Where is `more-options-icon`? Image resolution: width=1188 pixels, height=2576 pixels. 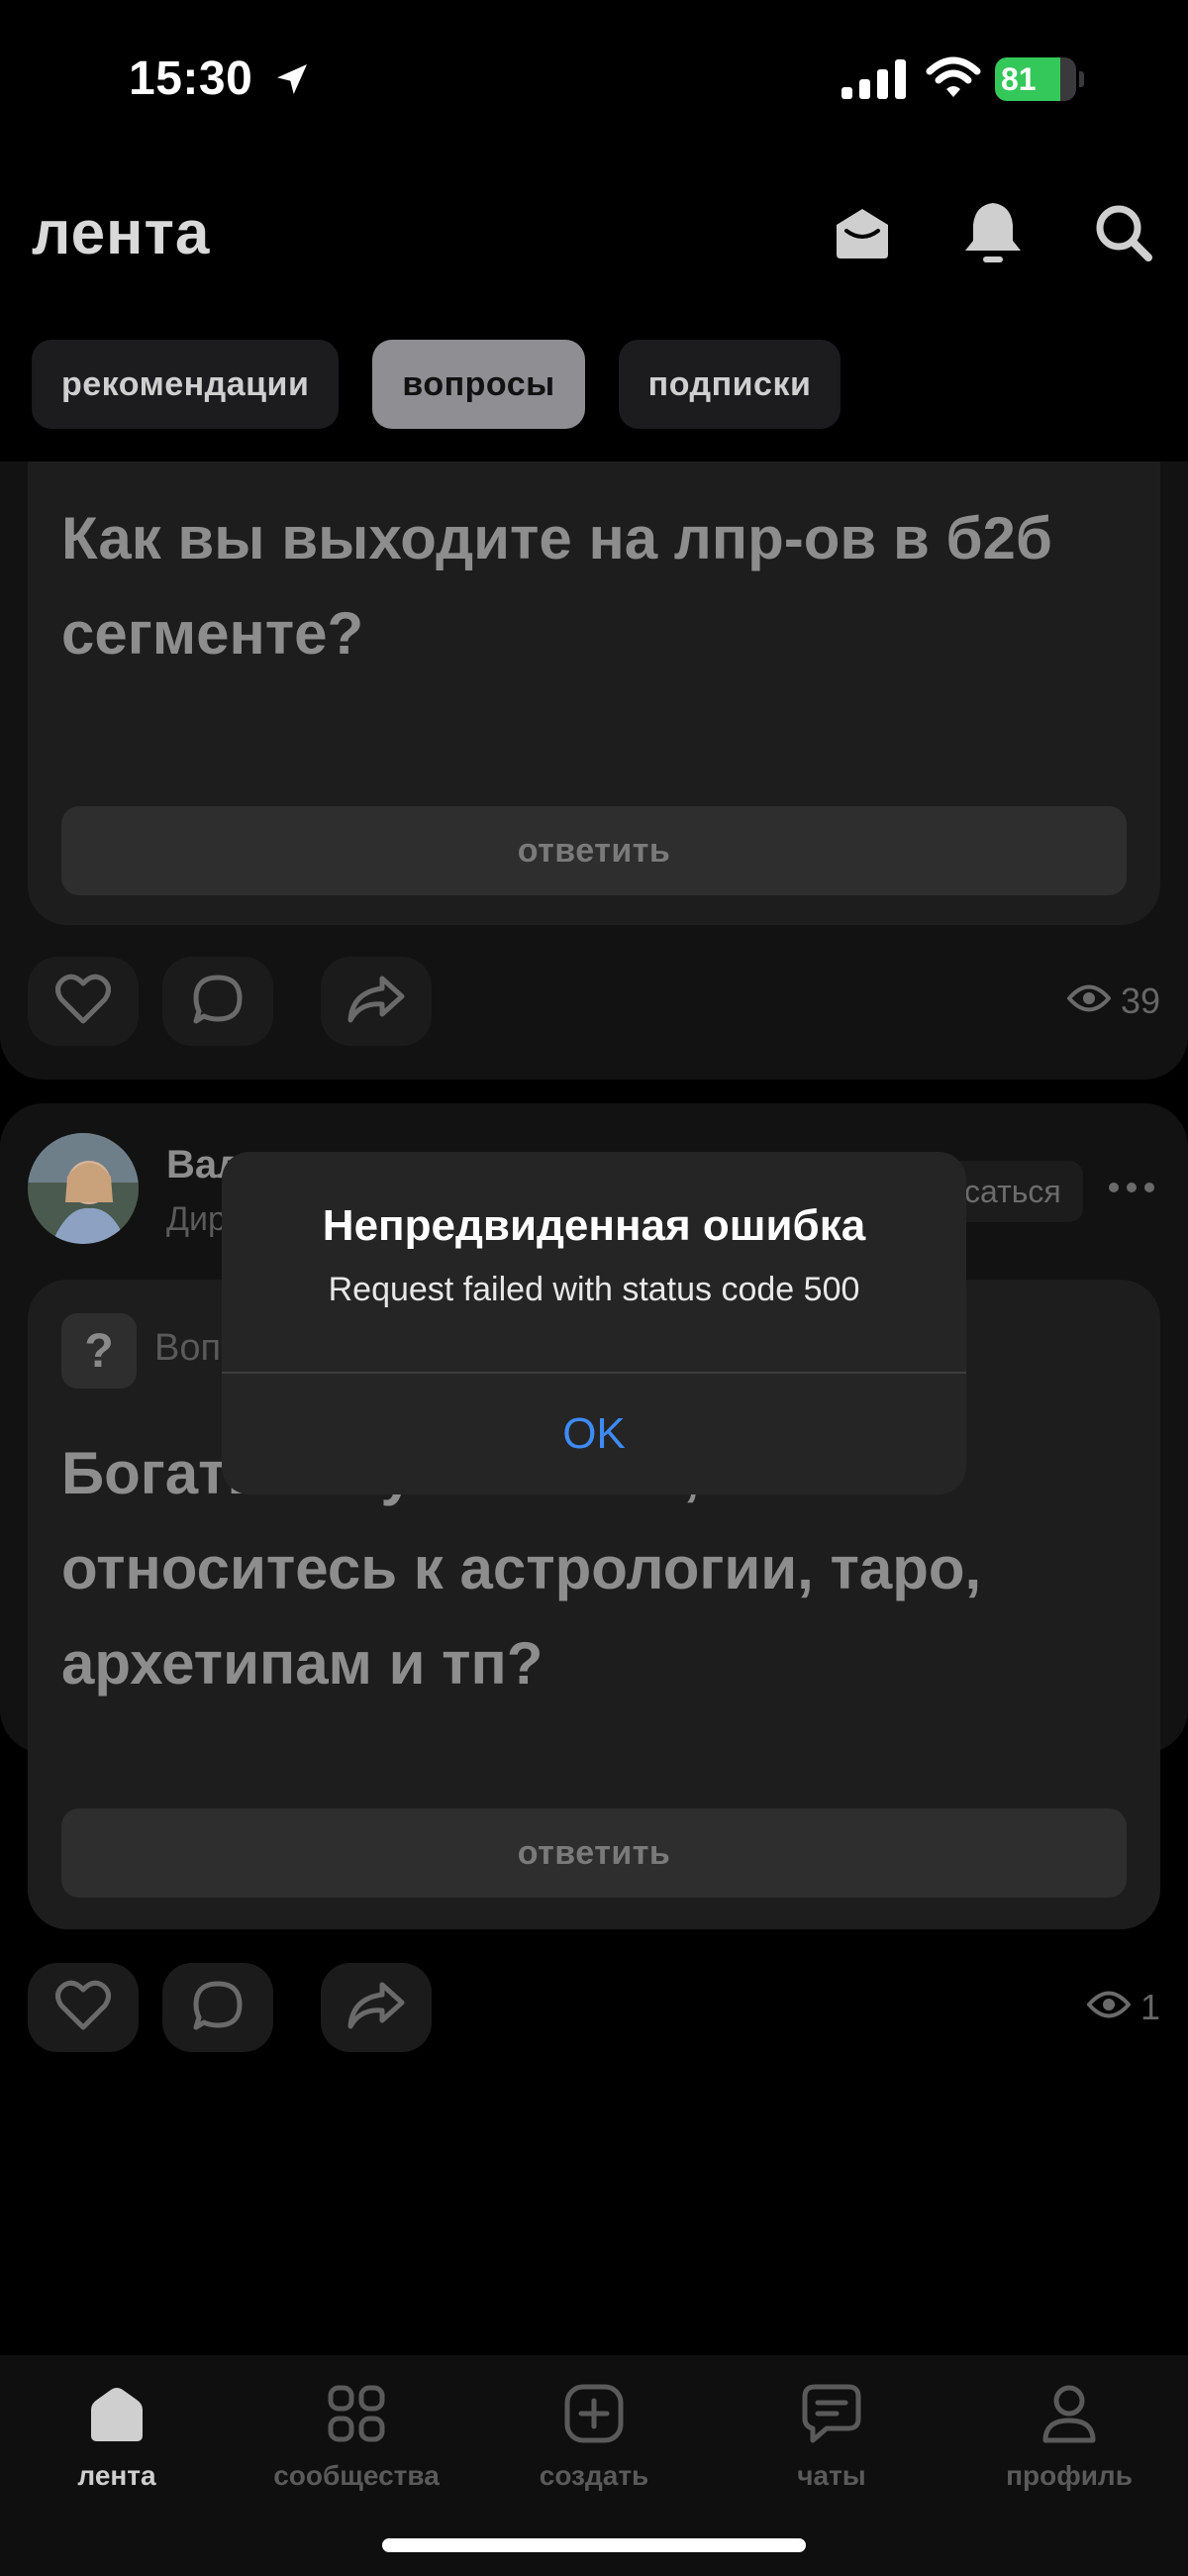 more-options-icon is located at coordinates (1138, 1187).